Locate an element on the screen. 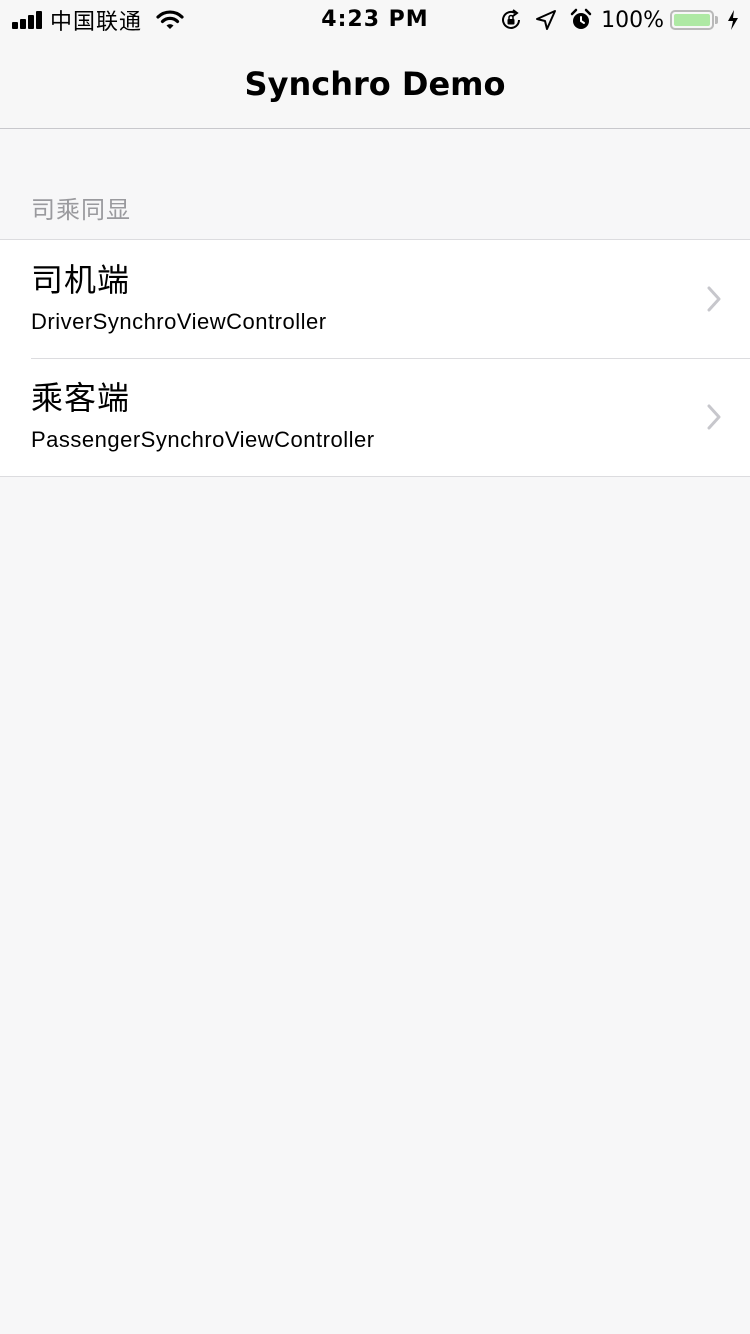 The width and height of the screenshot is (750, 1334). battery-fill is located at coordinates (692, 20).